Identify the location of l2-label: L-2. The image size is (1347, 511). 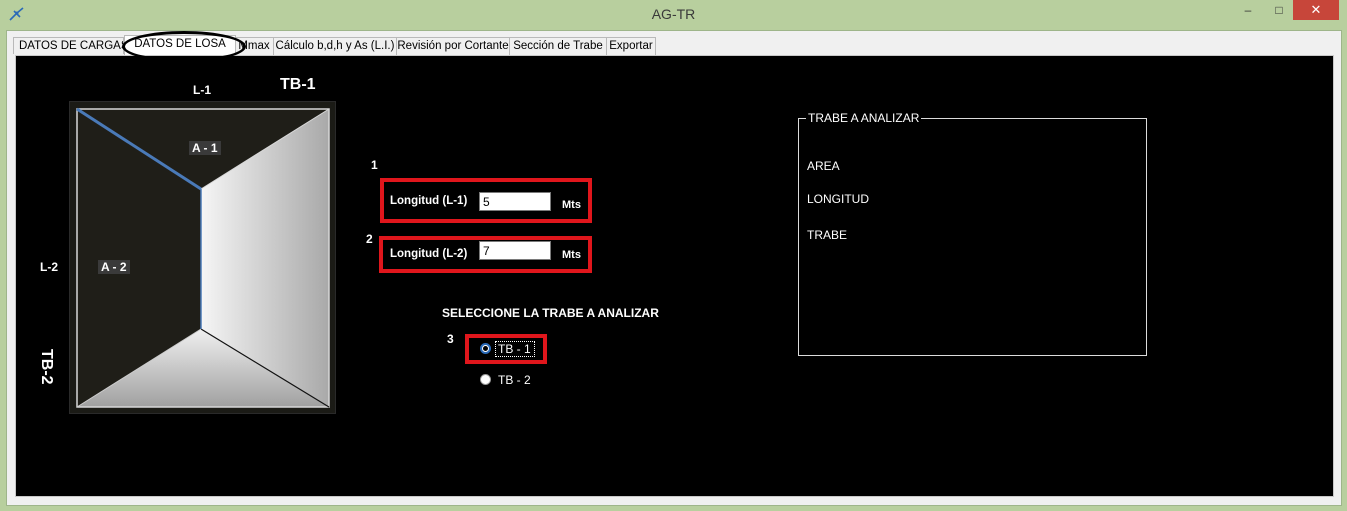
(49, 267).